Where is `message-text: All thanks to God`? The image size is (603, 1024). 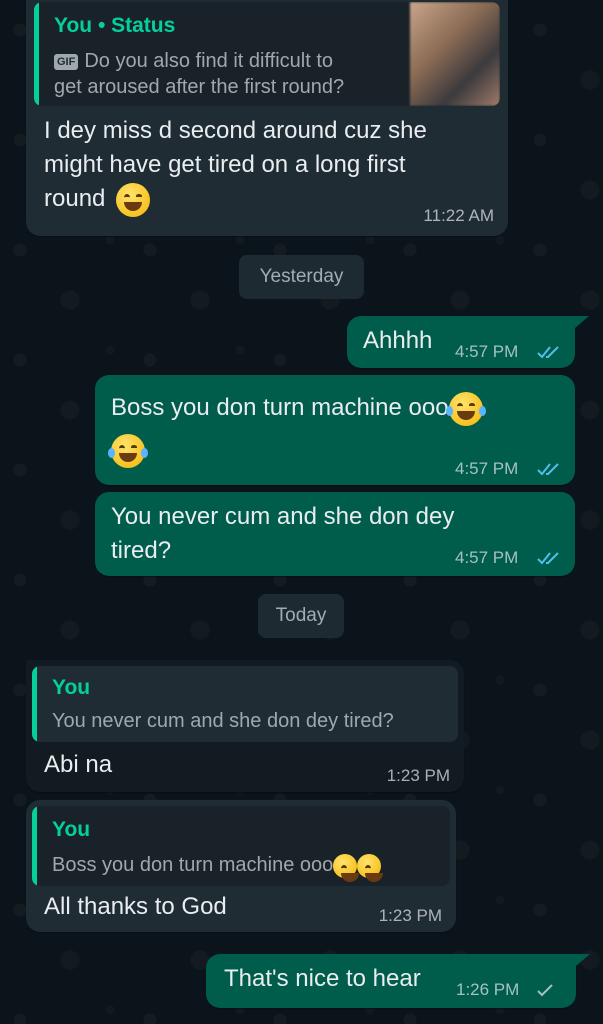 message-text: All thanks to God is located at coordinates (135, 906).